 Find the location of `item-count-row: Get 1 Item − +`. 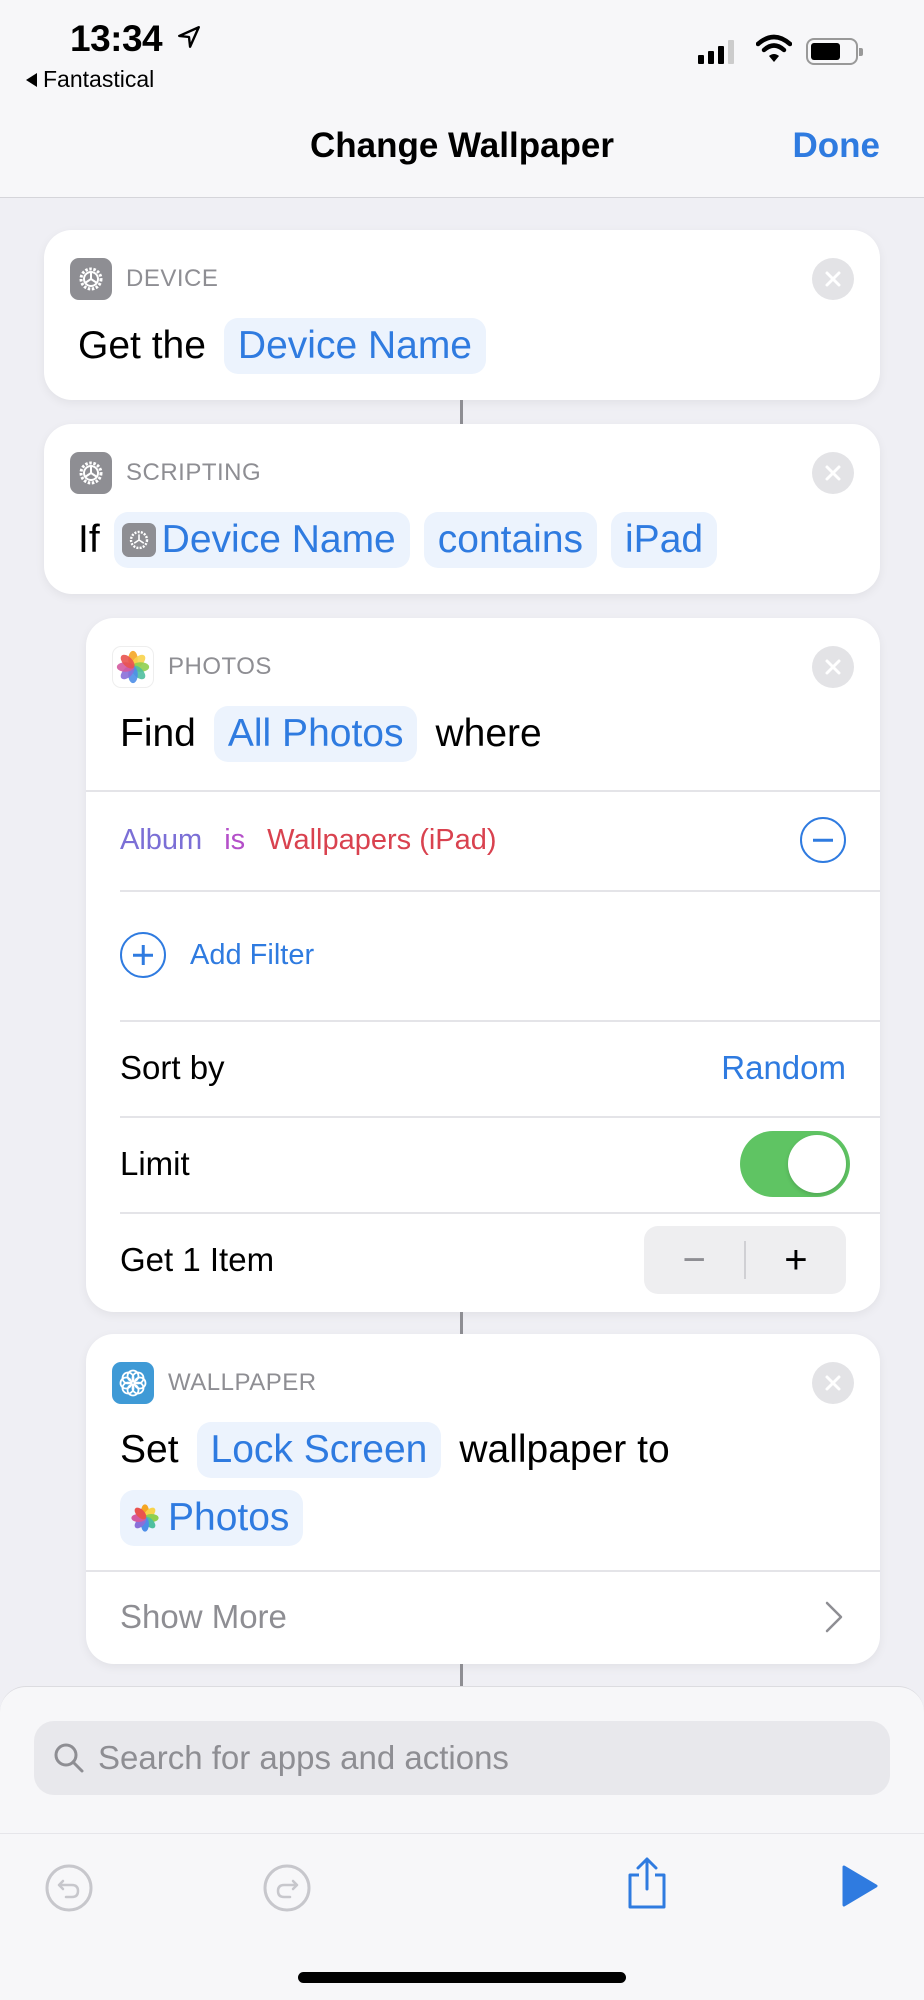

item-count-row: Get 1 Item − + is located at coordinates (500, 1260).